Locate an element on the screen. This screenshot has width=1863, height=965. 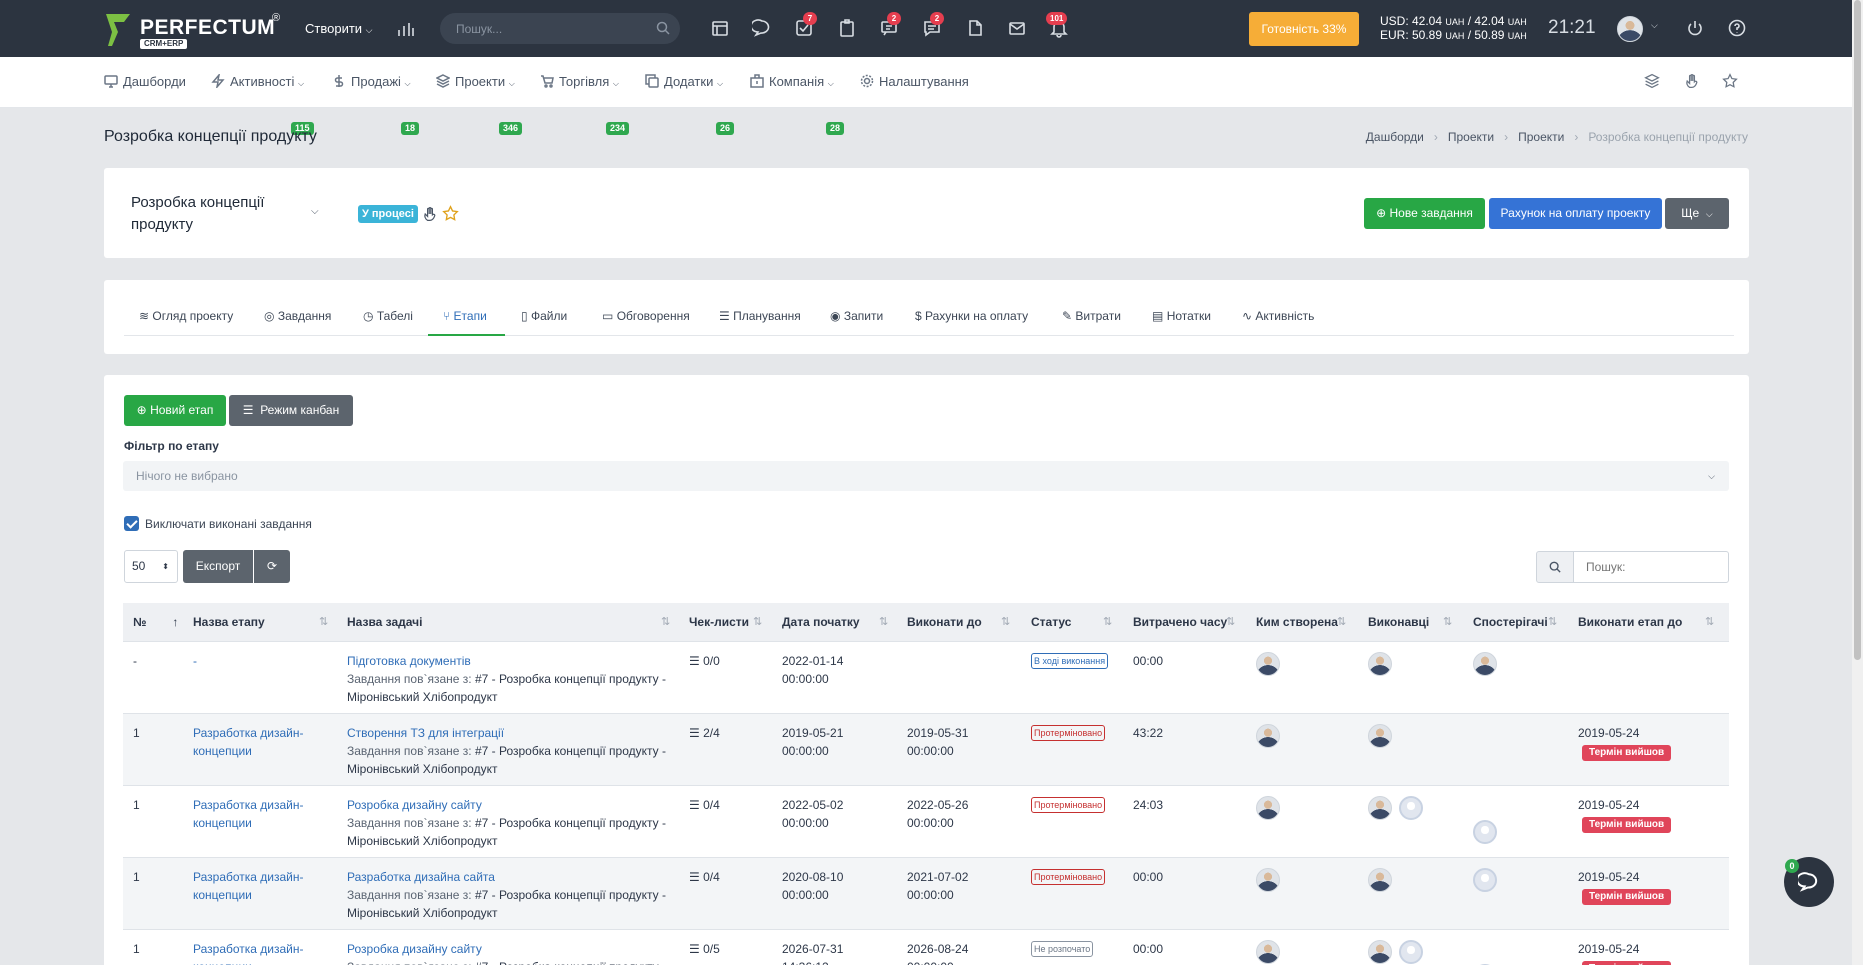
refresh-icon: ⟳ is located at coordinates (272, 566).